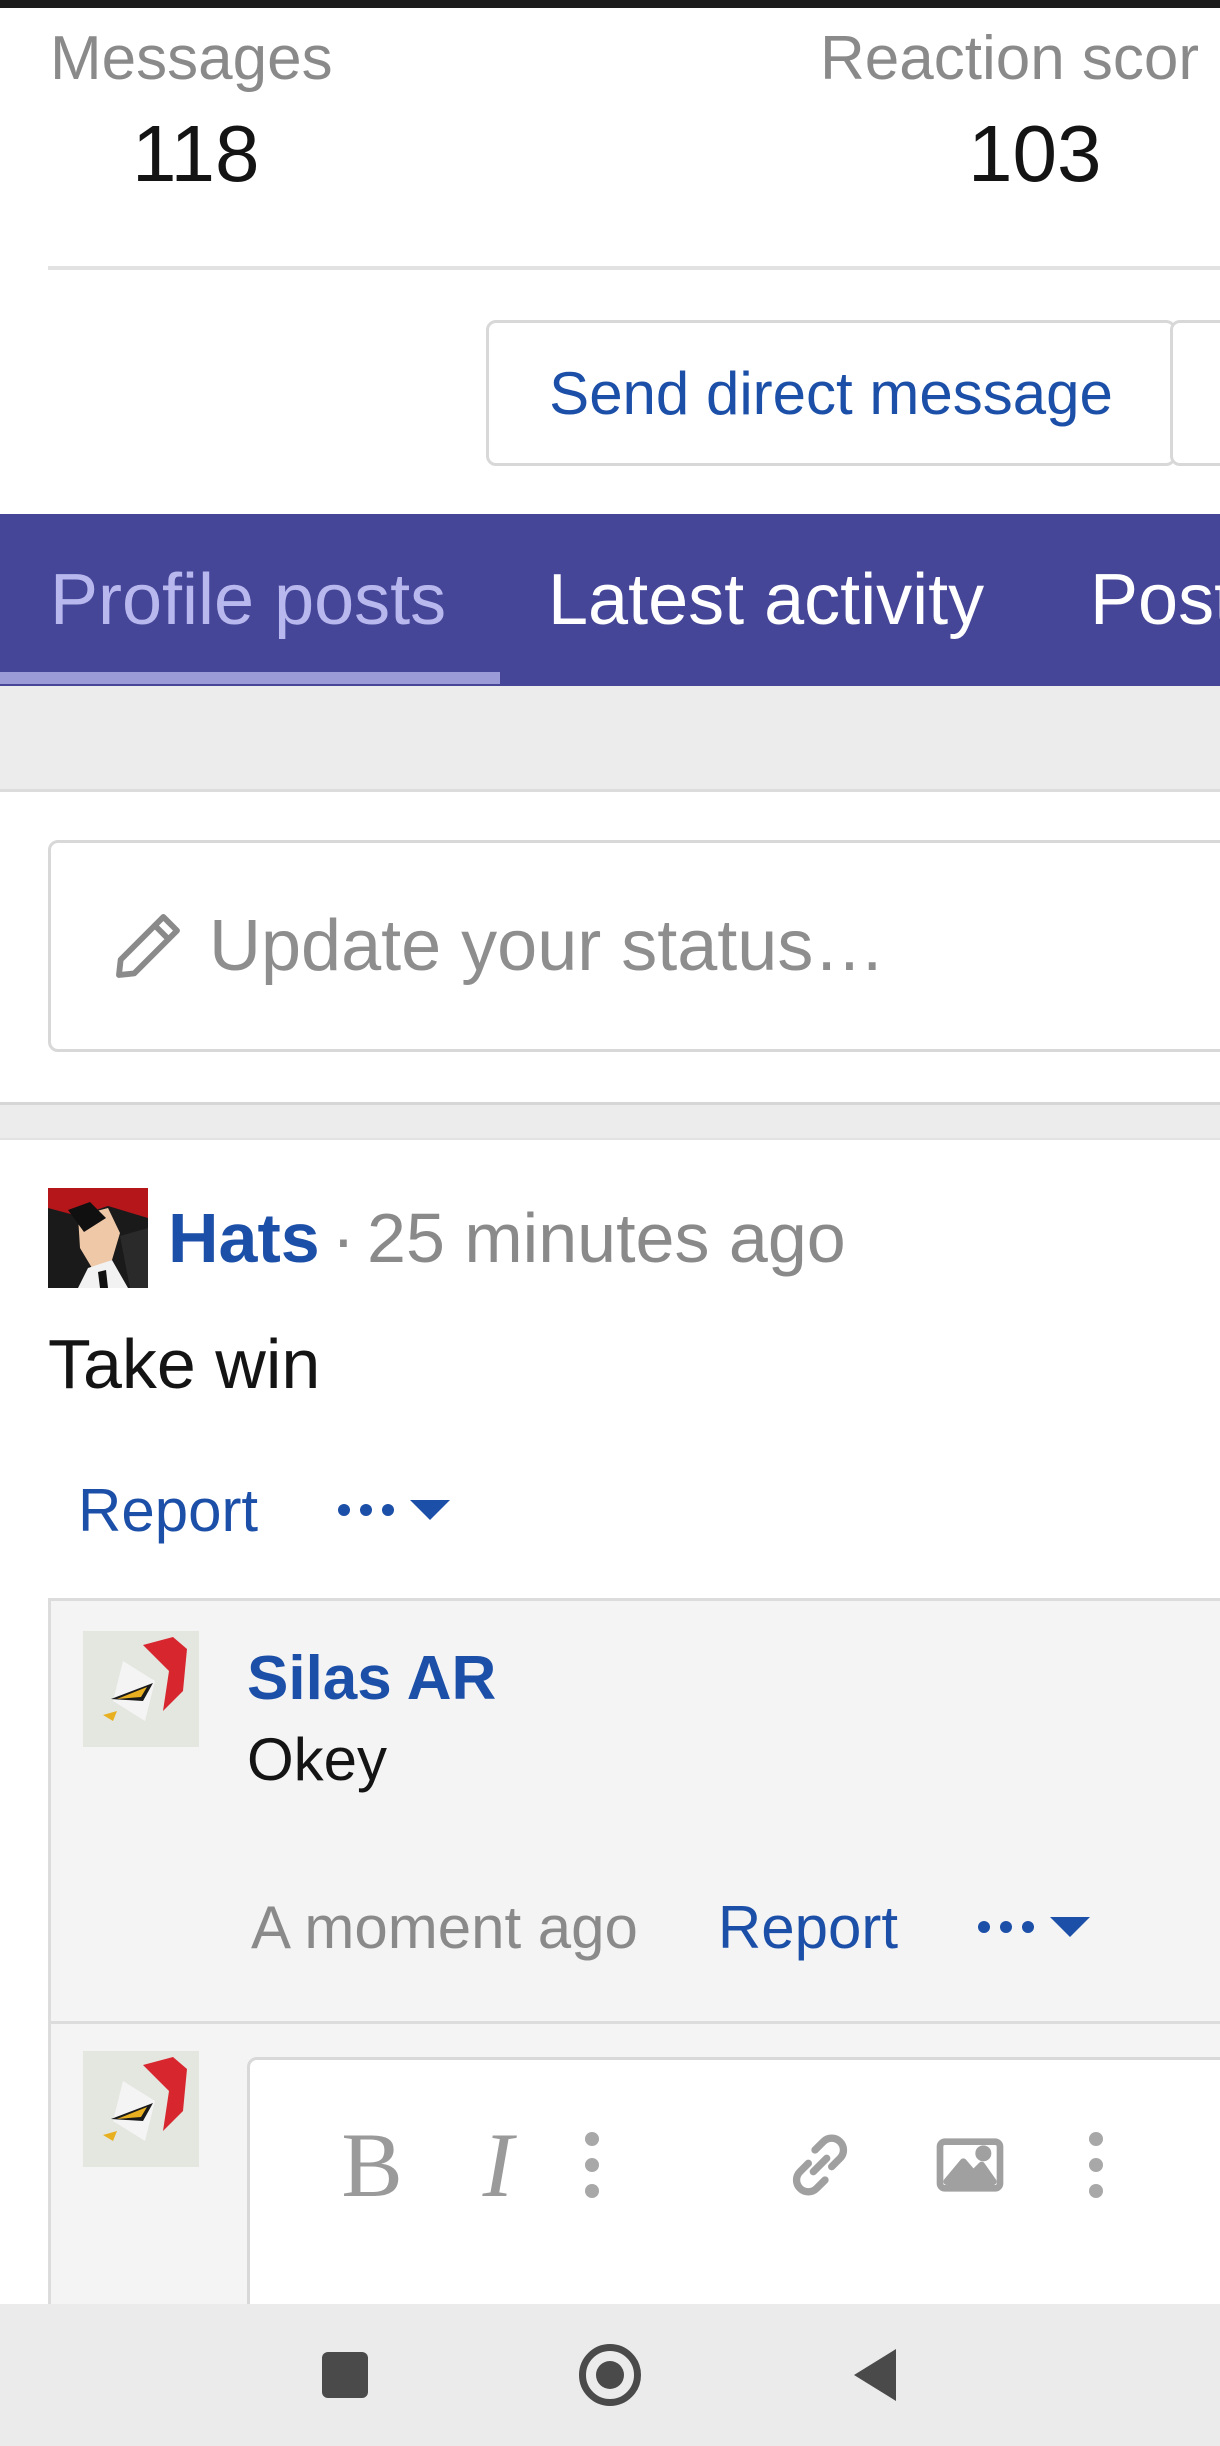  What do you see at coordinates (264, 1510) in the screenshot?
I see `post-actions: Report` at bounding box center [264, 1510].